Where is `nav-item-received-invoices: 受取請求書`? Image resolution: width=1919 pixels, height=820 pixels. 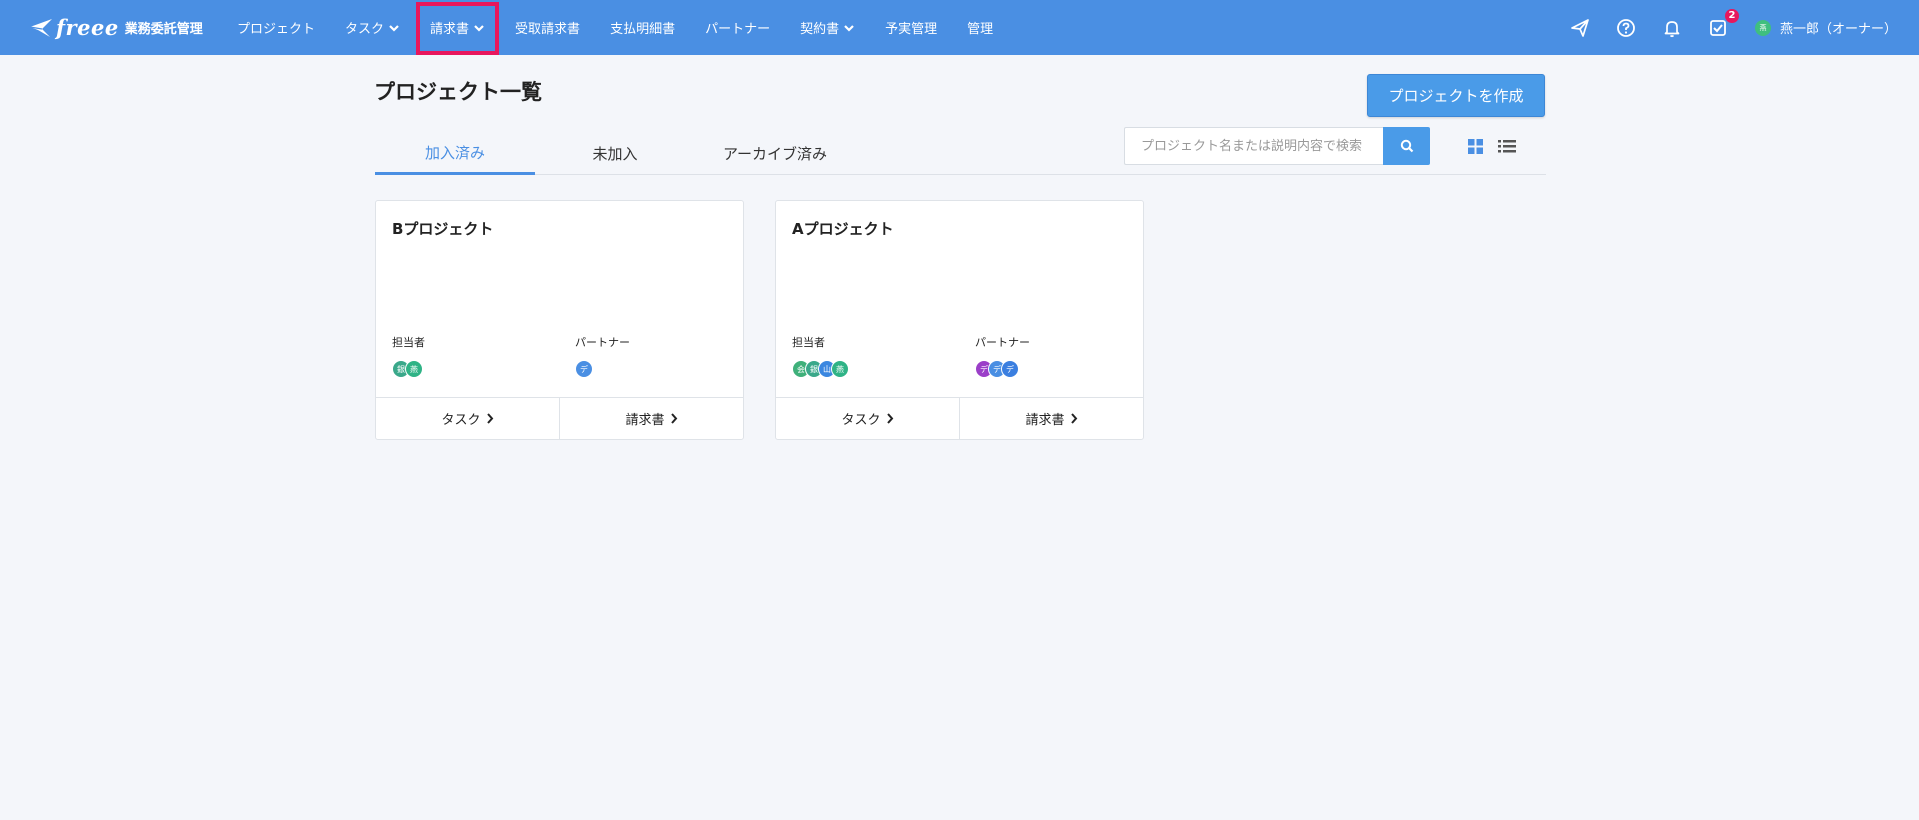 nav-item-received-invoices: 受取請求書 is located at coordinates (547, 27).